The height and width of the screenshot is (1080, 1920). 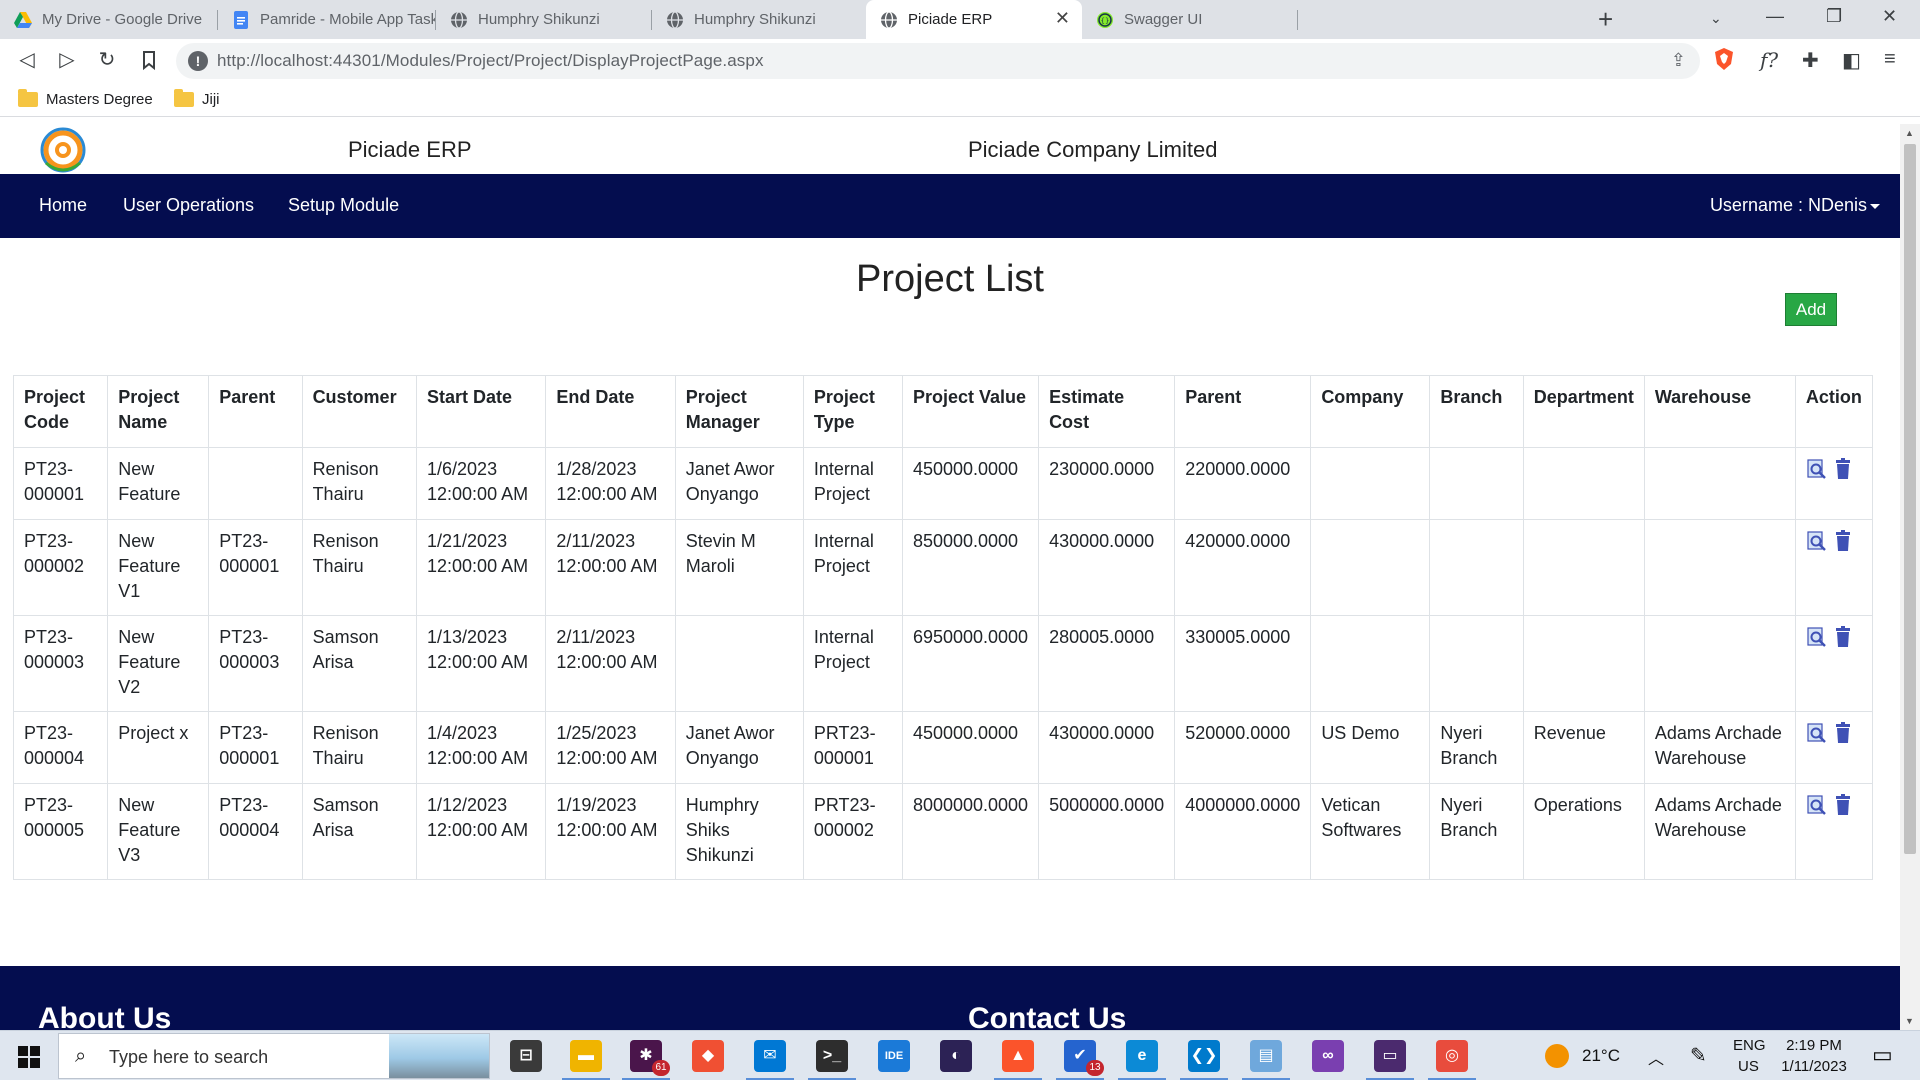 I want to click on browser-tab: My Drive - Google Drive, so click(x=109, y=19).